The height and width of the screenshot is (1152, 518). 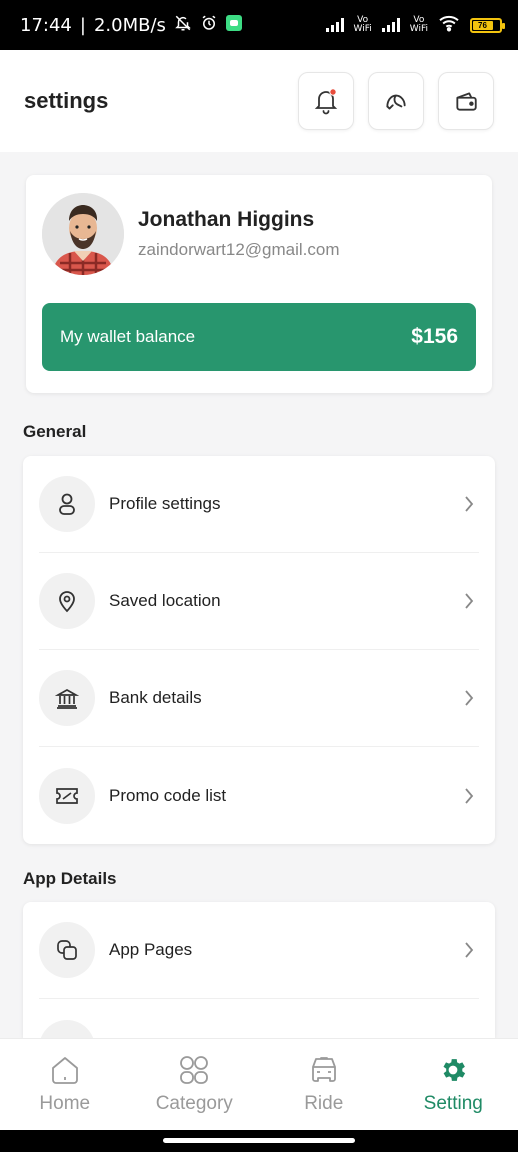 What do you see at coordinates (64, 1070) in the screenshot?
I see `home-icon` at bounding box center [64, 1070].